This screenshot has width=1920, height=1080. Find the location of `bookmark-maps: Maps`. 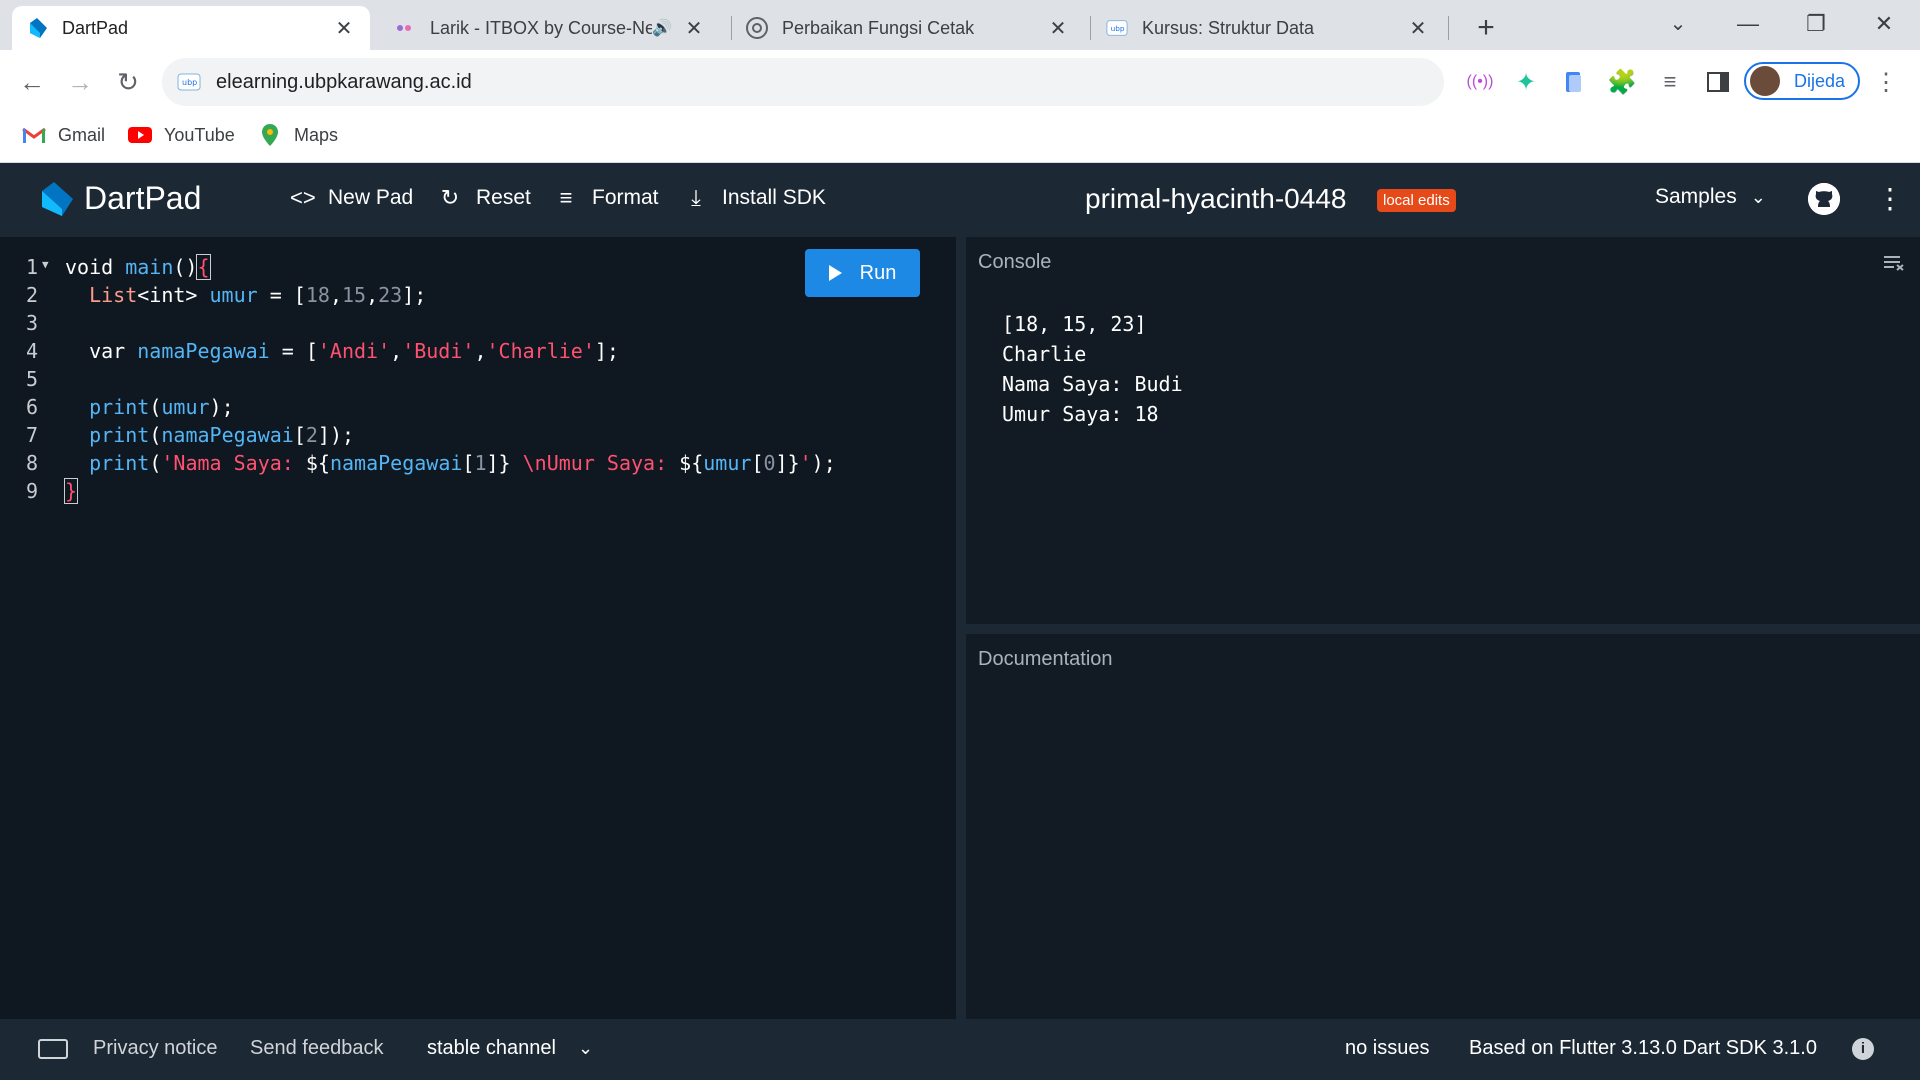

bookmark-maps: Maps is located at coordinates (298, 135).